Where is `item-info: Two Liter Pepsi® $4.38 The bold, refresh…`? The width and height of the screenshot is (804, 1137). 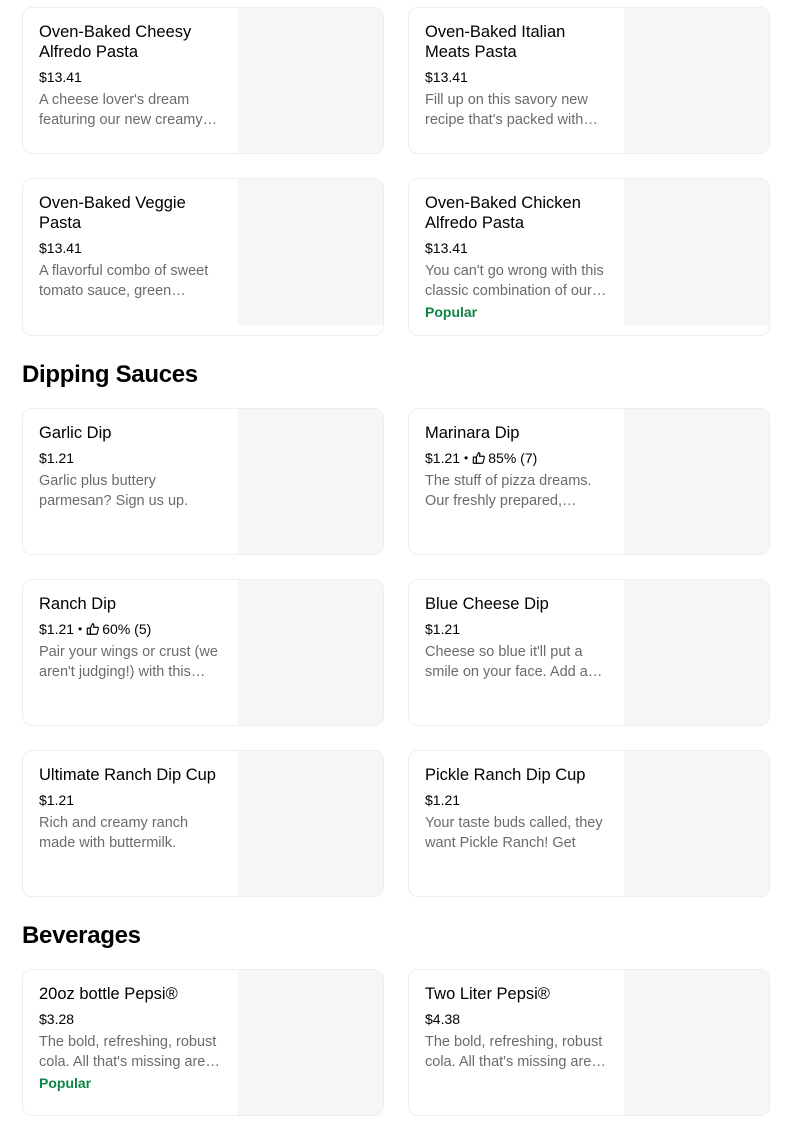 item-info: Two Liter Pepsi® $4.38 The bold, refresh… is located at coordinates (517, 1028).